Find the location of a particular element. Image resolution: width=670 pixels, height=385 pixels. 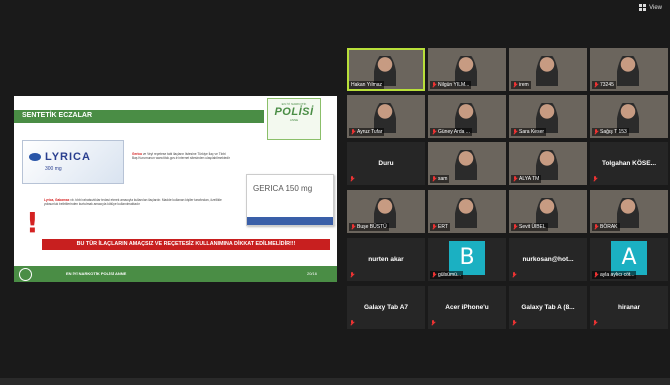

participant-tile-video: Ayruz Tufar is located at coordinates (386, 116).